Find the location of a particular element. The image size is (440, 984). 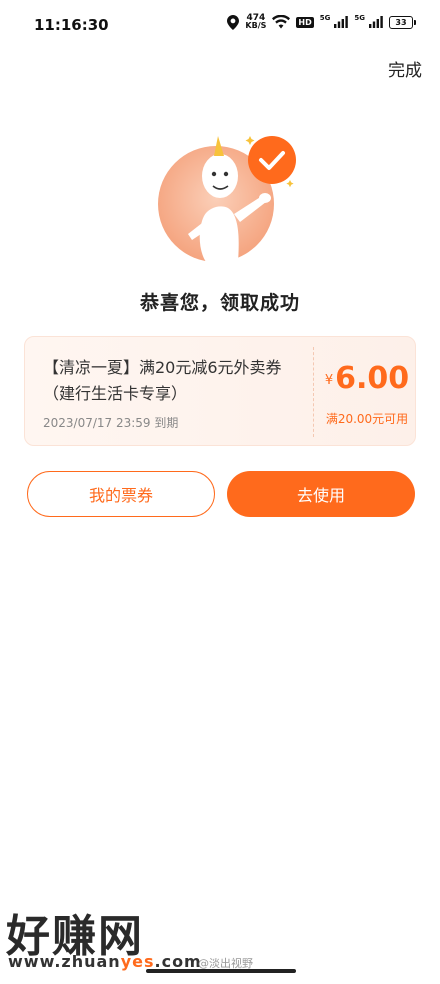

location-icon is located at coordinates (233, 22).